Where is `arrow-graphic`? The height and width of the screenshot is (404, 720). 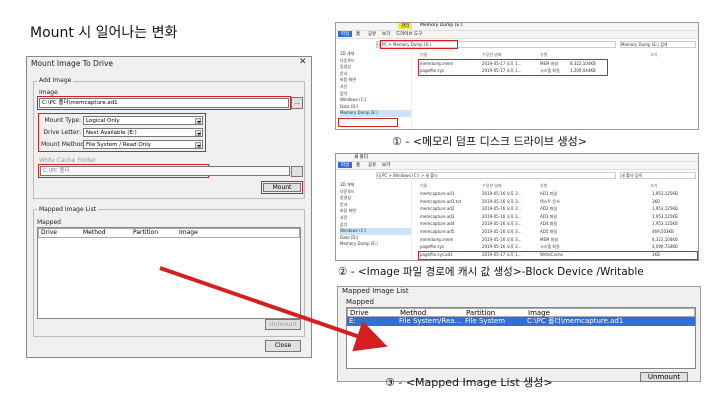 arrow-graphic is located at coordinates (273, 309).